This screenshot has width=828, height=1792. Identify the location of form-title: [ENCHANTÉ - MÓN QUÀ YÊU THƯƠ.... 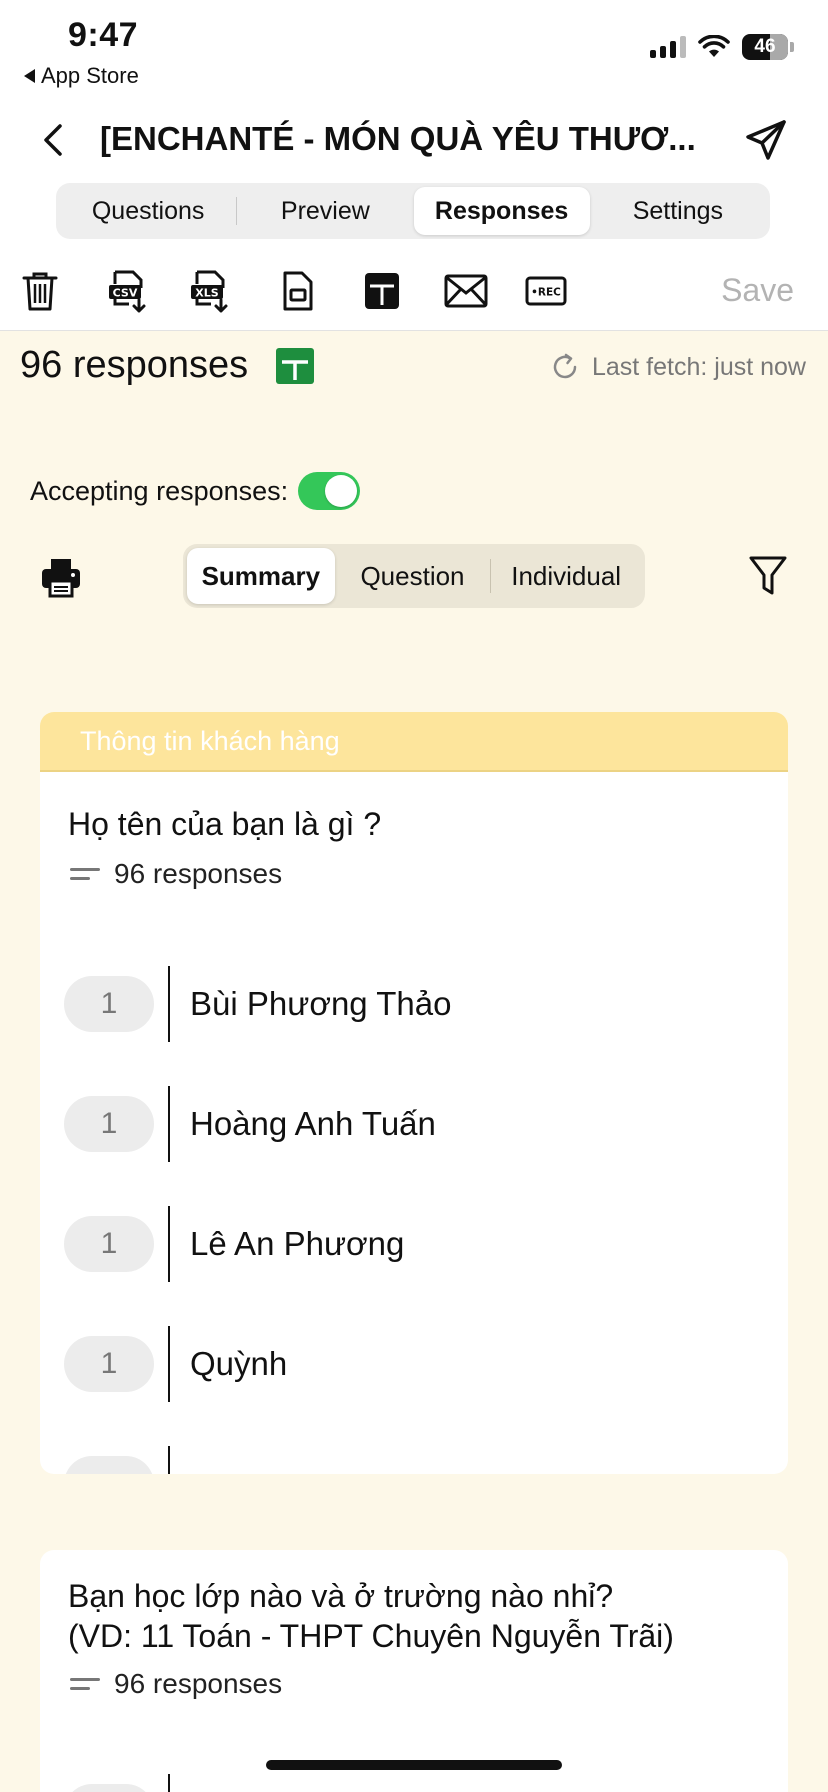
(398, 138).